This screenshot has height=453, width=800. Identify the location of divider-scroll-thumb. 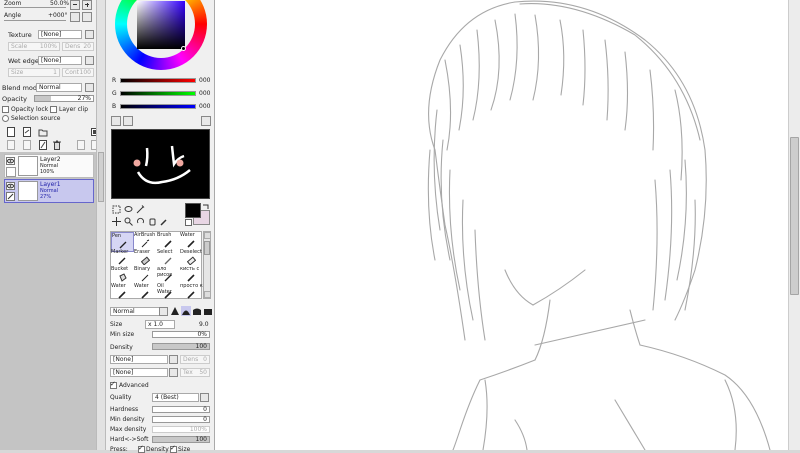
(101, 177).